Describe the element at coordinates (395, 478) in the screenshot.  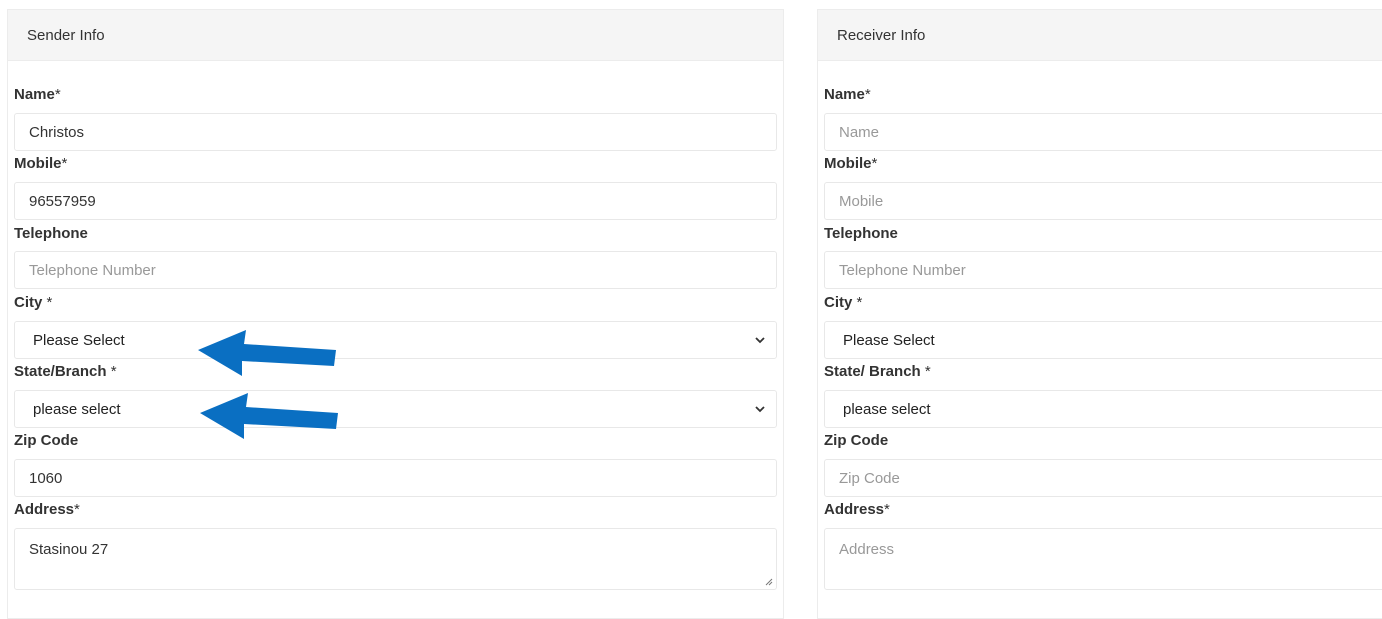
I see `sender-zip-input: 1060` at that location.